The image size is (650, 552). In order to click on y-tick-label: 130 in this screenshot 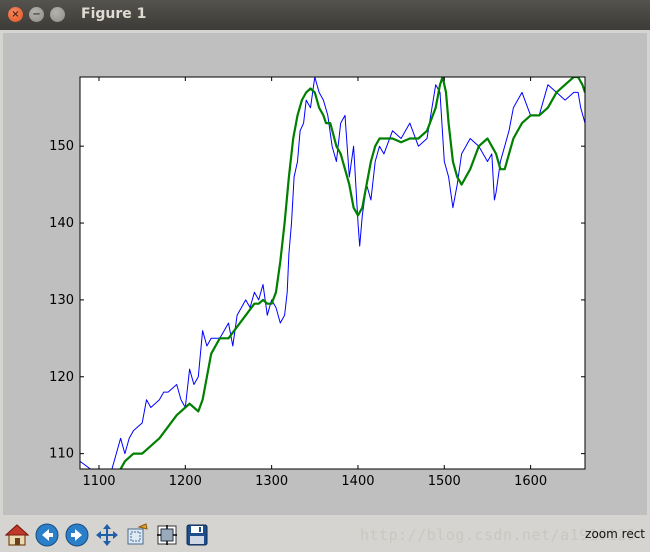, I will do `click(61, 300)`.